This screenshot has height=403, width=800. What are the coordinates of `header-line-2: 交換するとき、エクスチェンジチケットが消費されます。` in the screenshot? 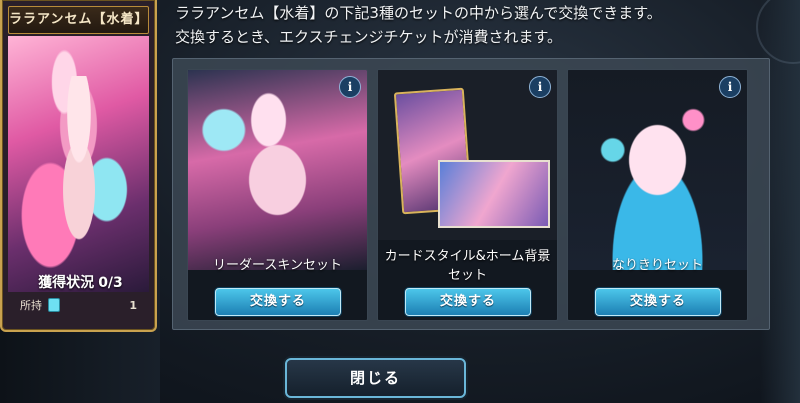 It's located at (369, 37).